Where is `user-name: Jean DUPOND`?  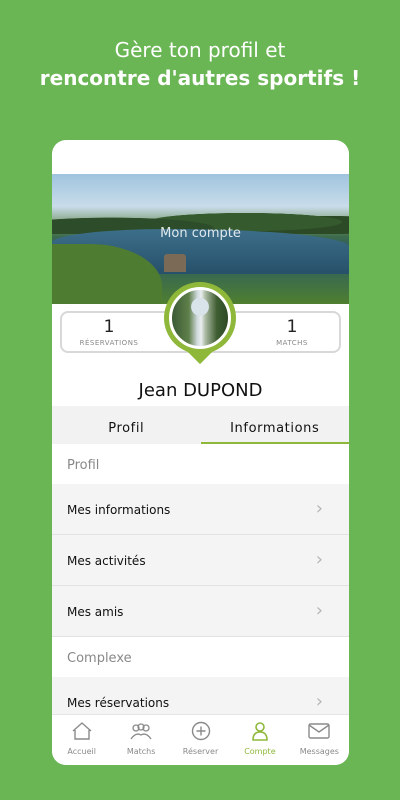 user-name: Jean DUPOND is located at coordinates (200, 390).